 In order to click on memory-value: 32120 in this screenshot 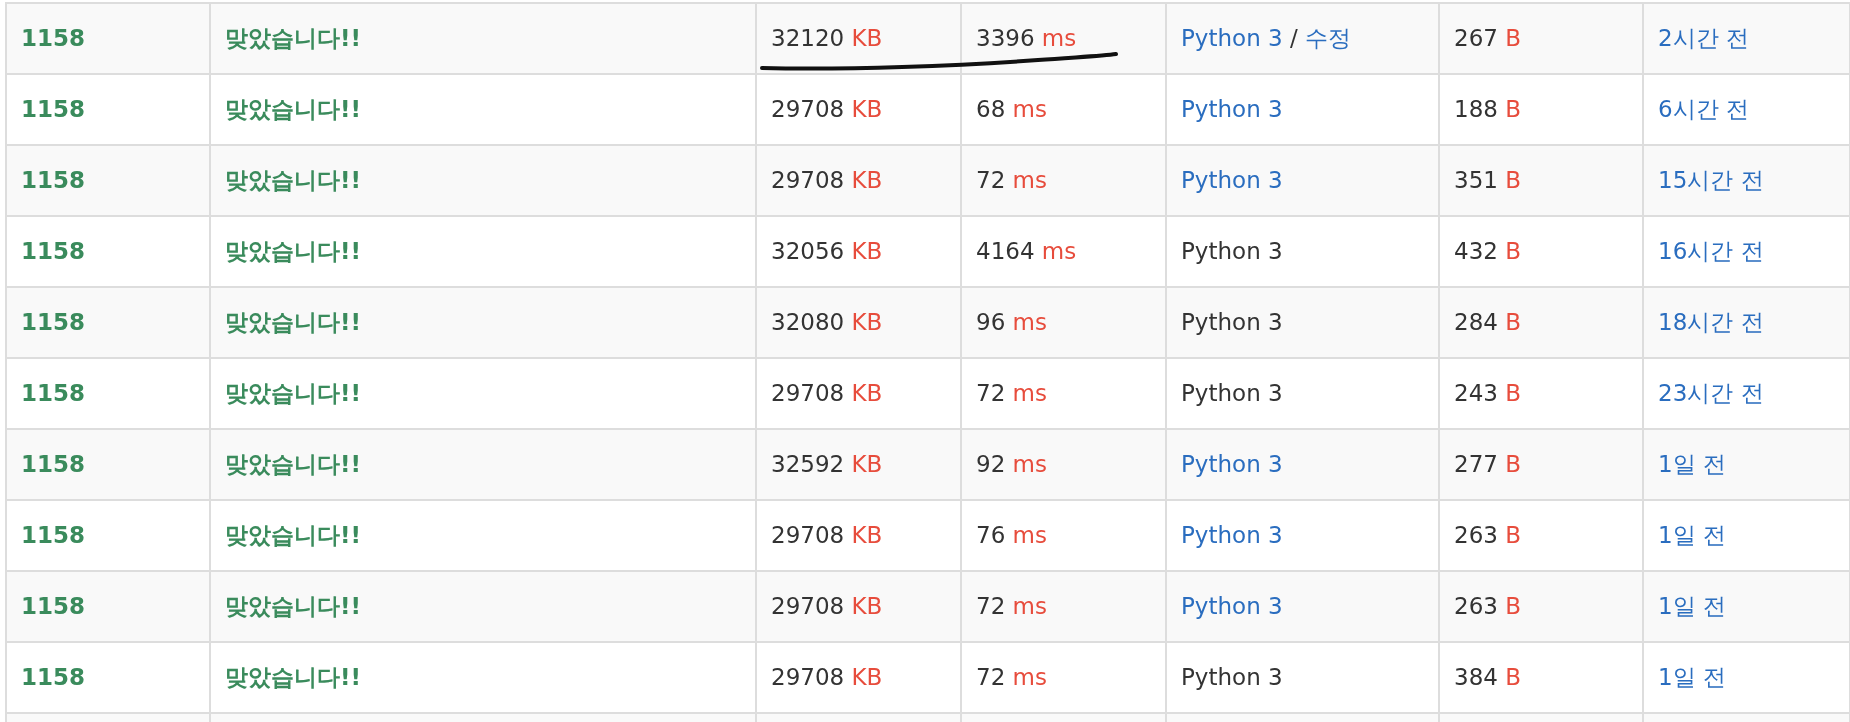, I will do `click(808, 38)`.